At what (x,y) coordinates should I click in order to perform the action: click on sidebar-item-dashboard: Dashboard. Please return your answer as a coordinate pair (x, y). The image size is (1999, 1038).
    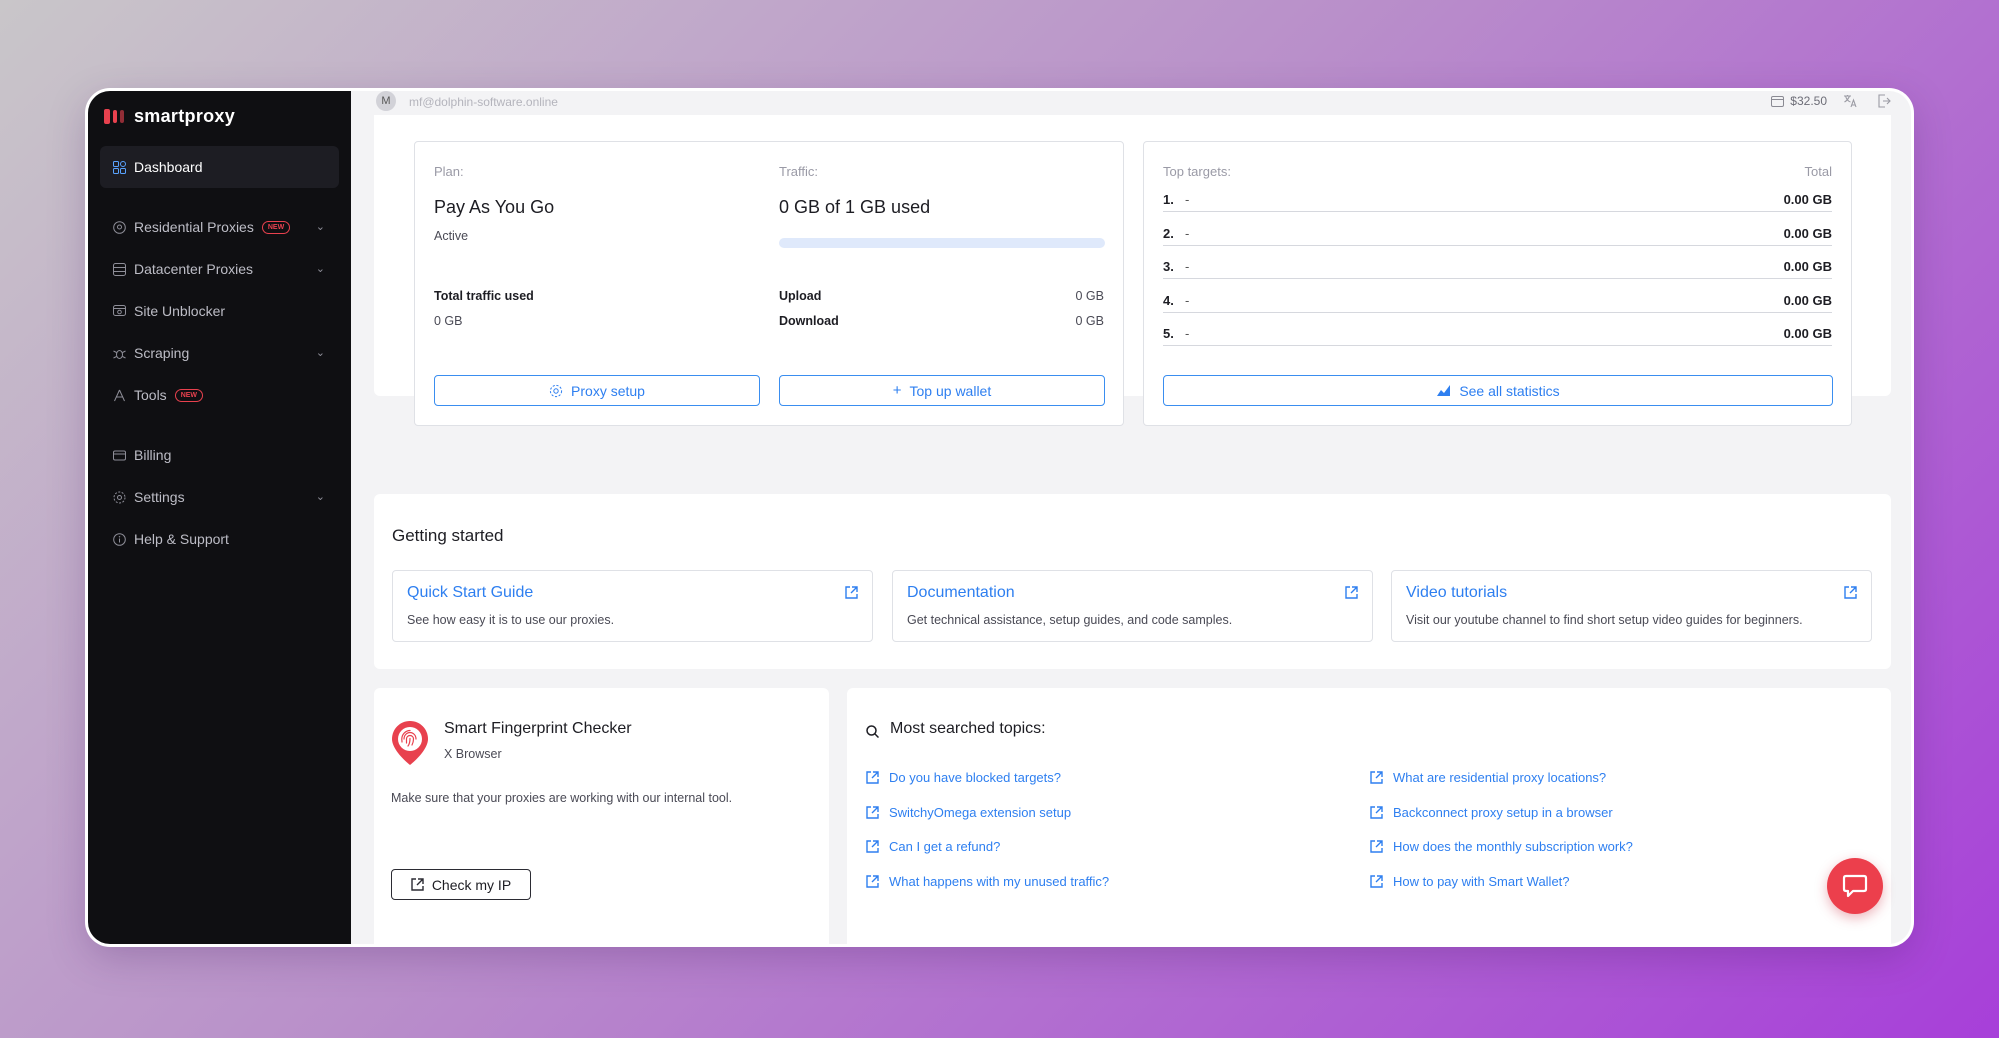
    Looking at the image, I should click on (219, 167).